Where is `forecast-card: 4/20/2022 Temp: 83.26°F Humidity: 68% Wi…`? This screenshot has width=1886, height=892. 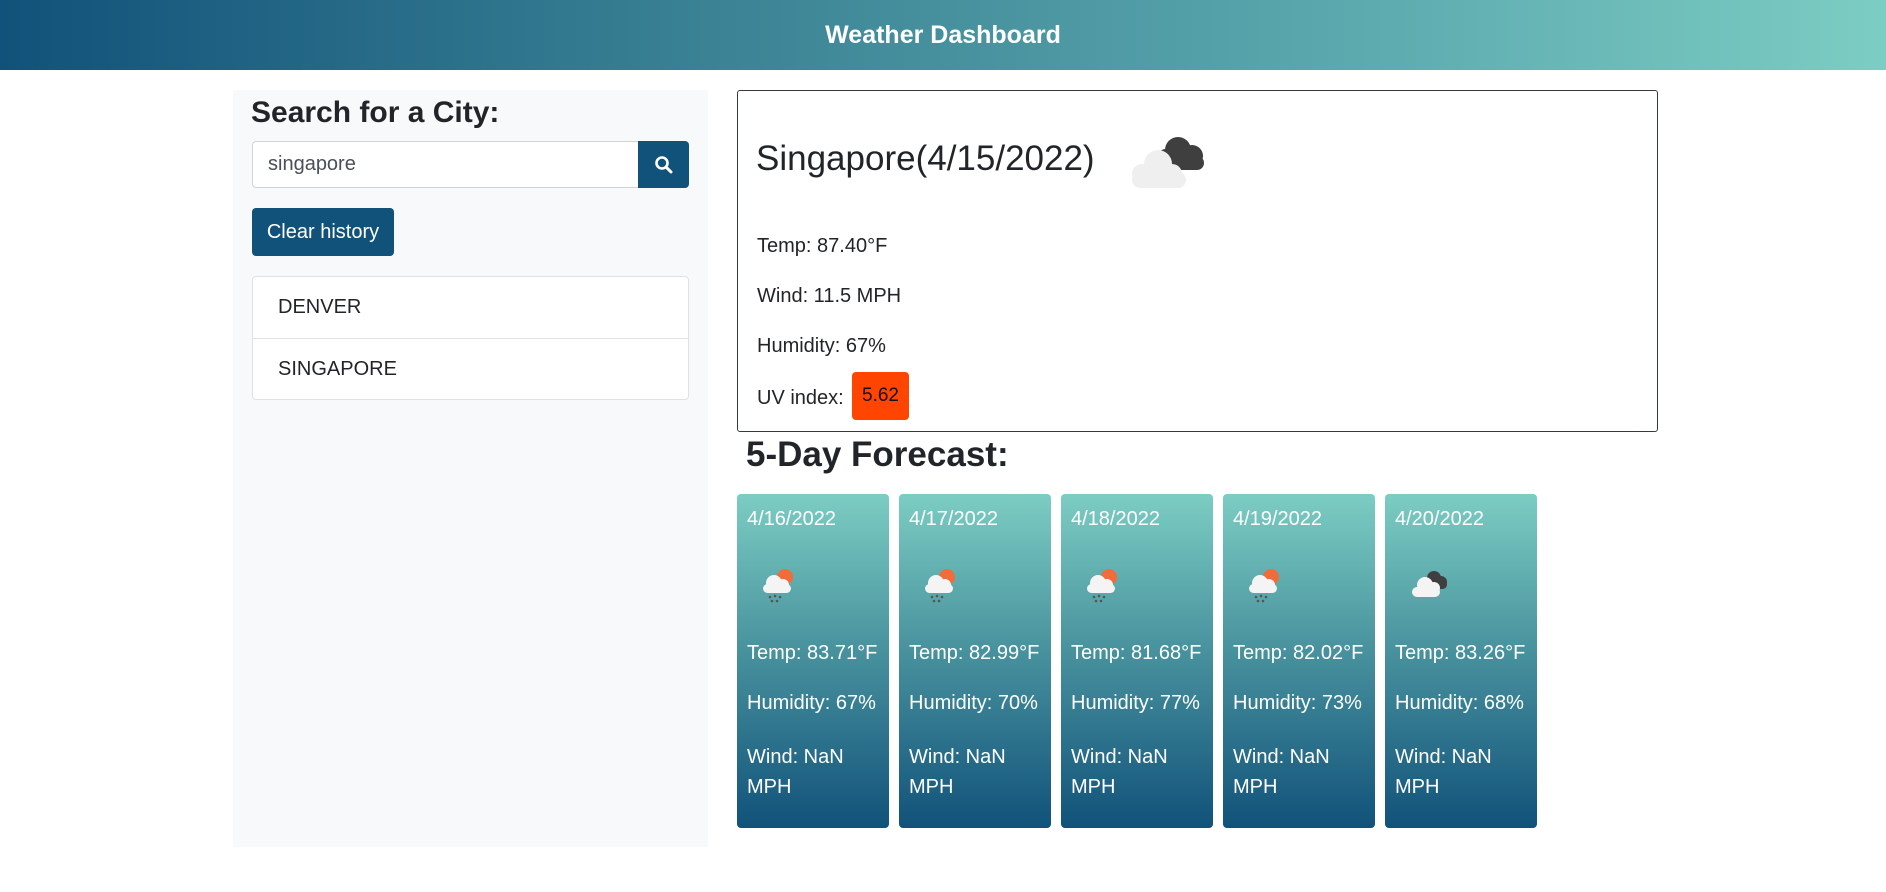 forecast-card: 4/20/2022 Temp: 83.26°F Humidity: 68% Wi… is located at coordinates (1461, 661).